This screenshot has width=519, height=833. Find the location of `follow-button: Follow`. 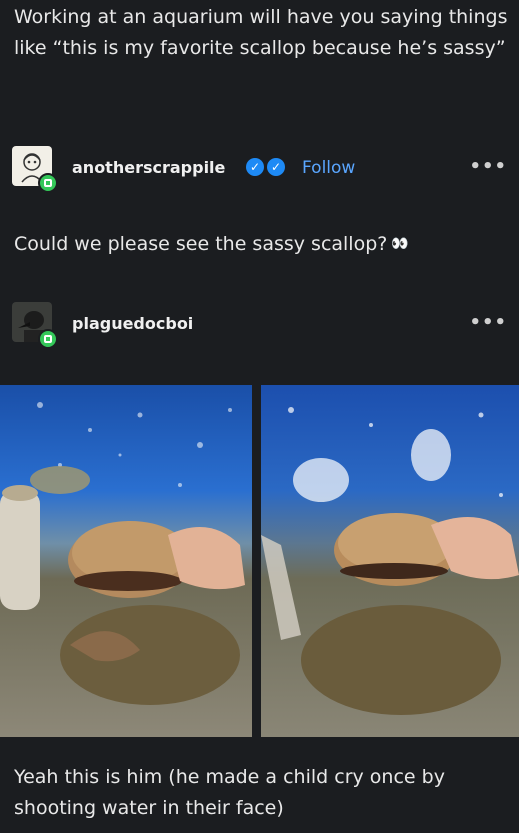

follow-button: Follow is located at coordinates (328, 168).